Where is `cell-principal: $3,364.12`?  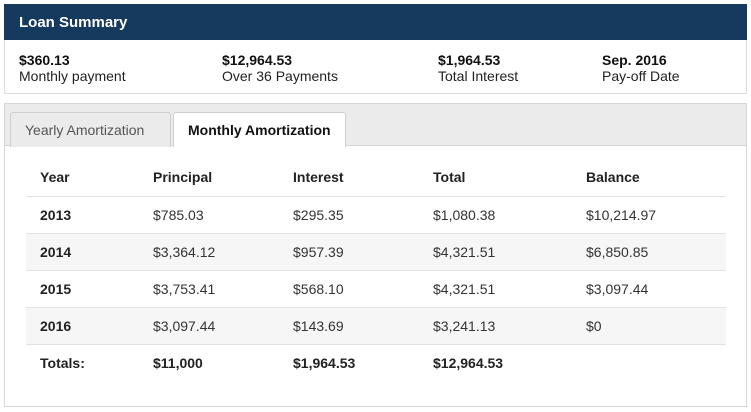 cell-principal: $3,364.12 is located at coordinates (223, 251).